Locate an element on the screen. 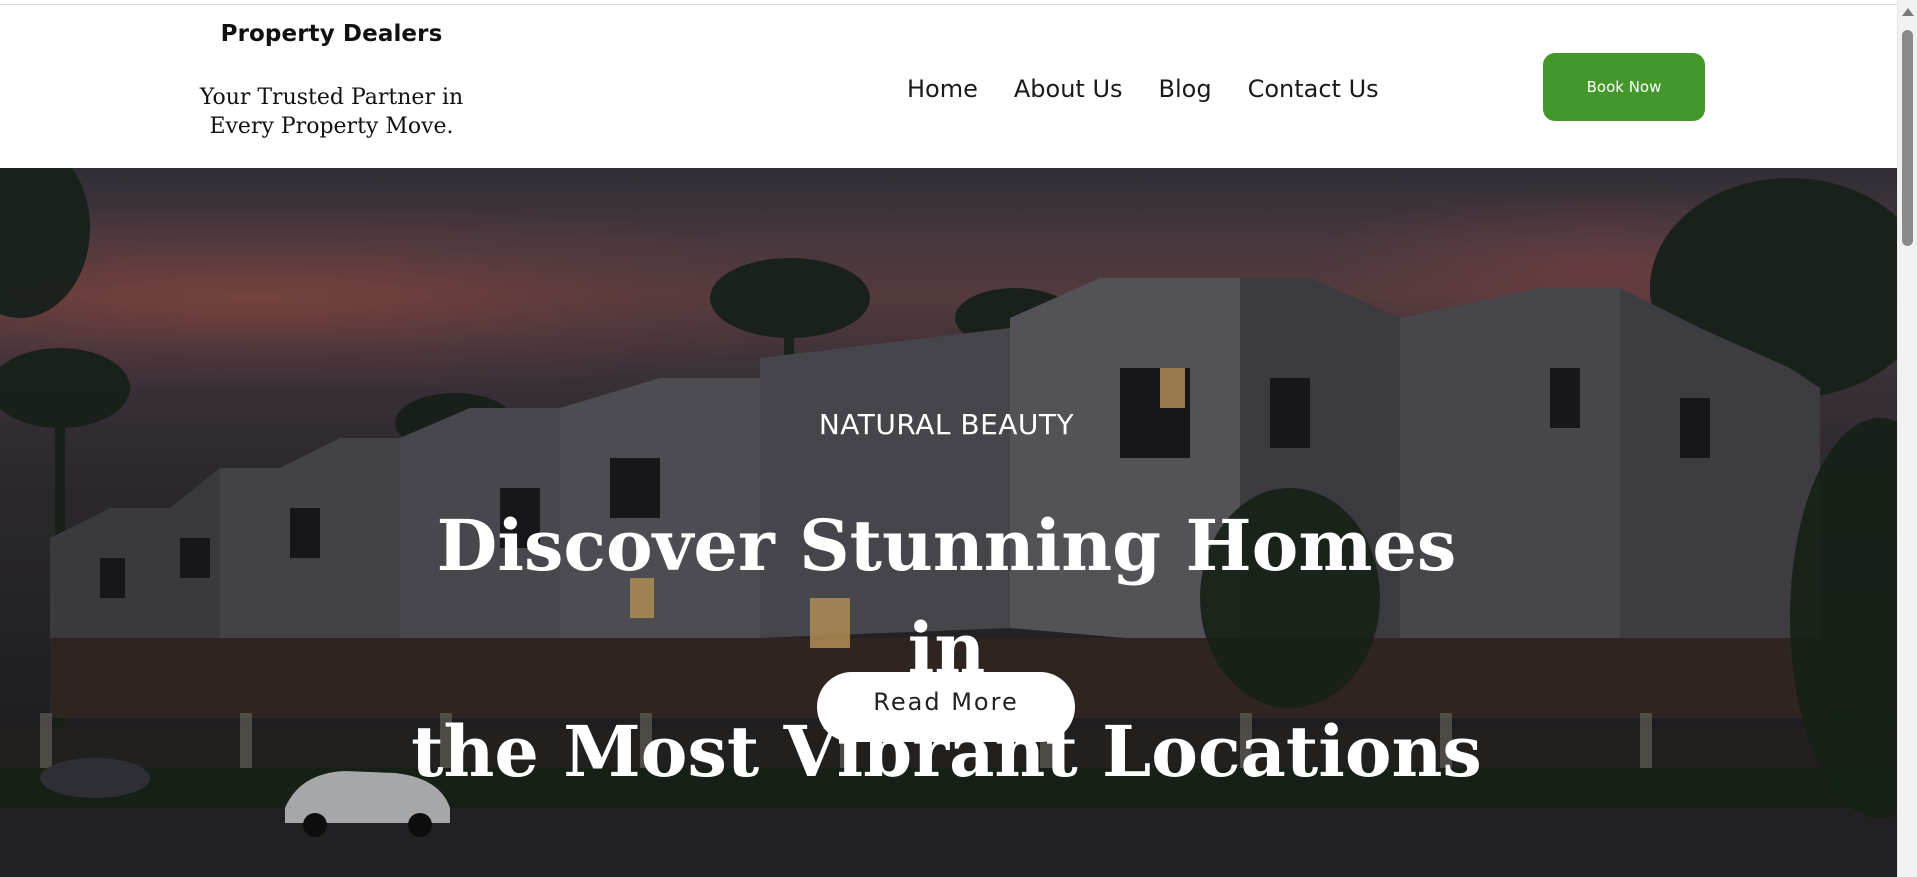  nav-link-blog: Blog is located at coordinates (1185, 89).